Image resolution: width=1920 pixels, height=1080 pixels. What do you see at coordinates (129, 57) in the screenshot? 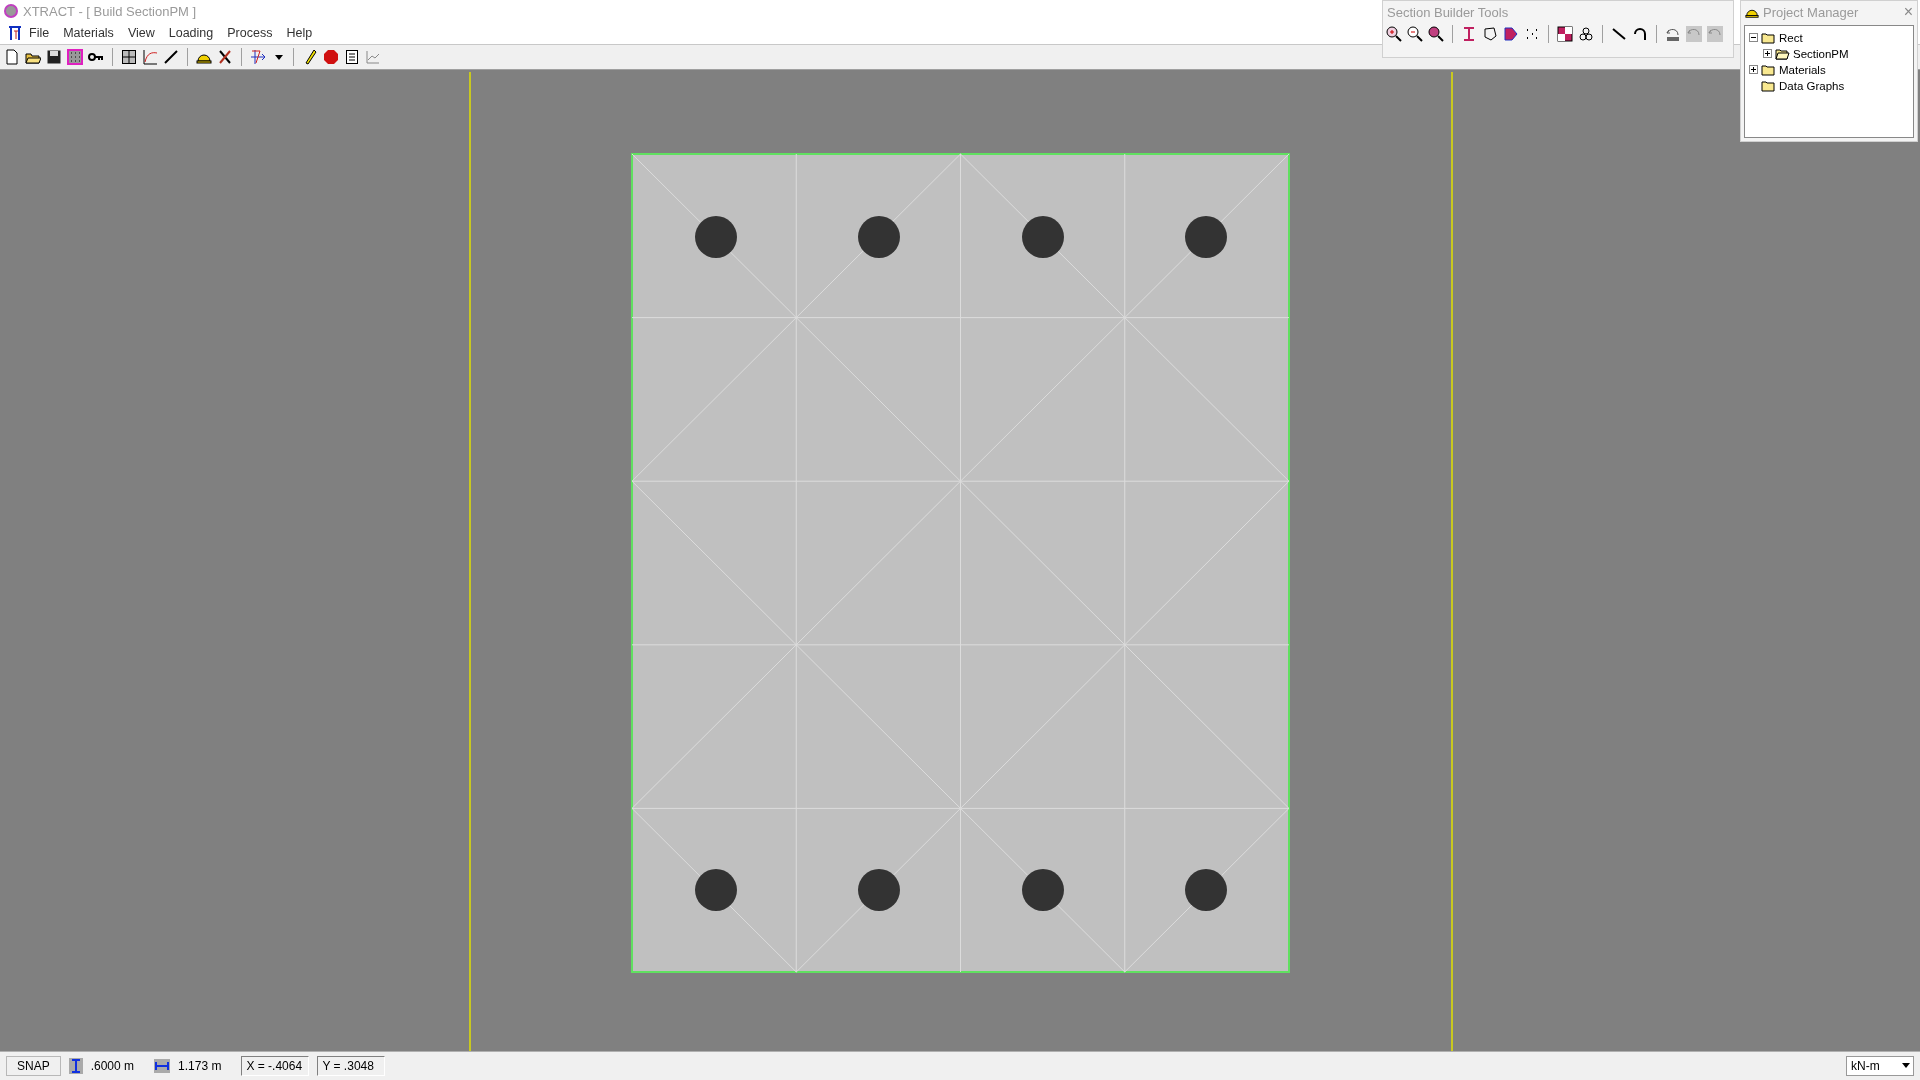
I see `grid-icon` at bounding box center [129, 57].